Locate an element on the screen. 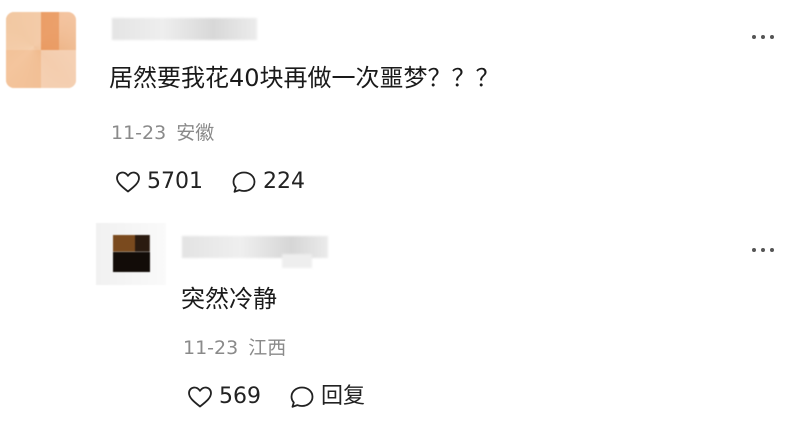 This screenshot has height=436, width=810. reply-user-avatar is located at coordinates (131, 253).